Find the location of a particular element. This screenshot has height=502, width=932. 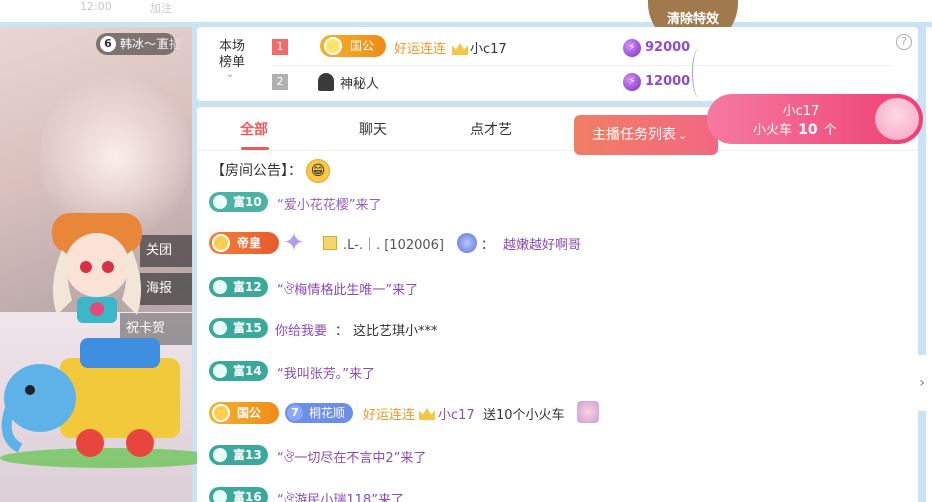

wealth-level-badge: 富10 is located at coordinates (238, 202).